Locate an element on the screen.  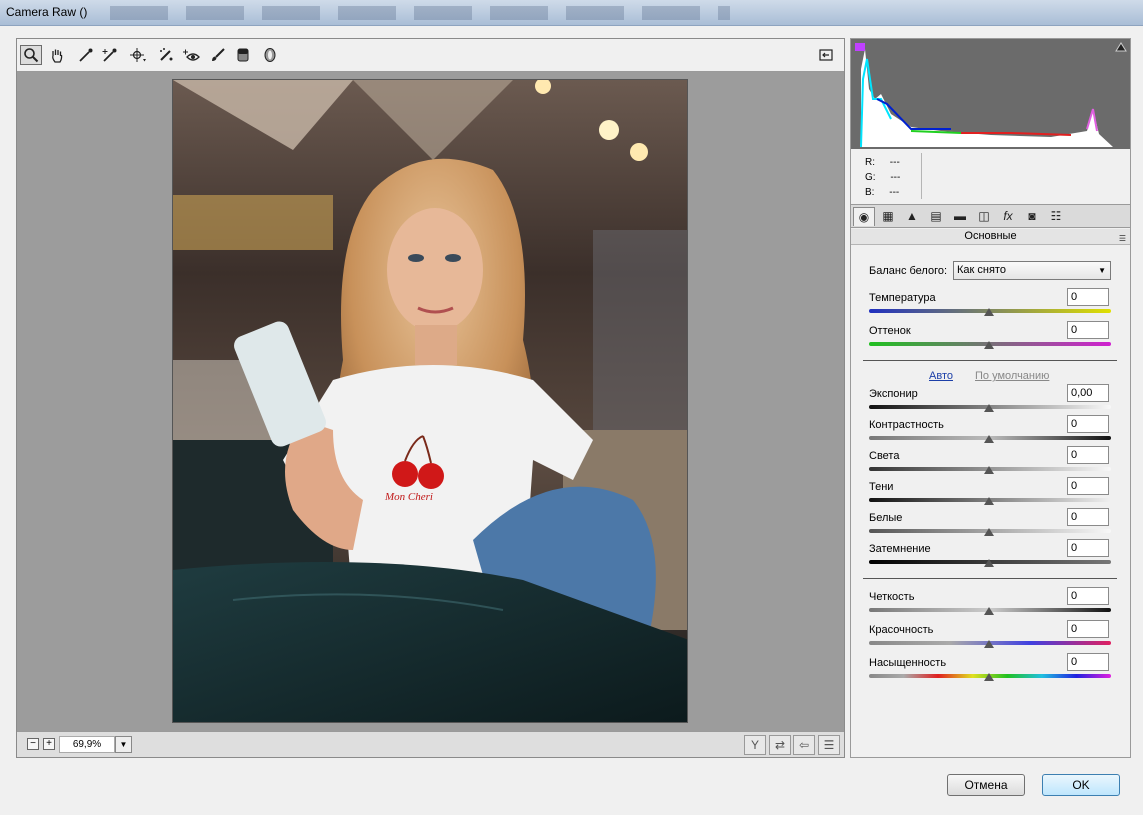
clarity-slider-thumb is located at coordinates (989, 611).